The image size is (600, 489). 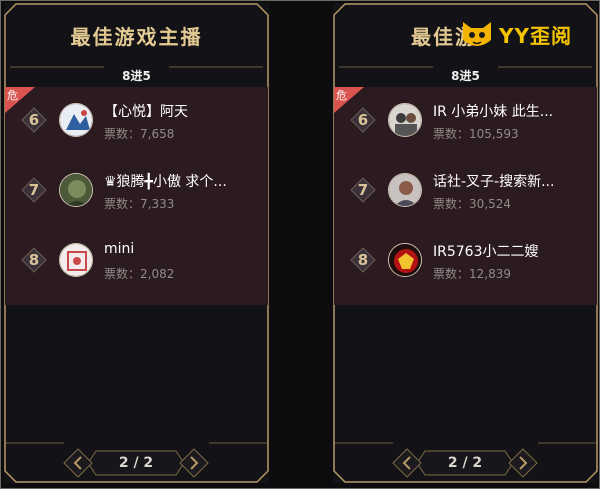 I want to click on streamer-name: IR5763小二二嫂, so click(x=508, y=251).